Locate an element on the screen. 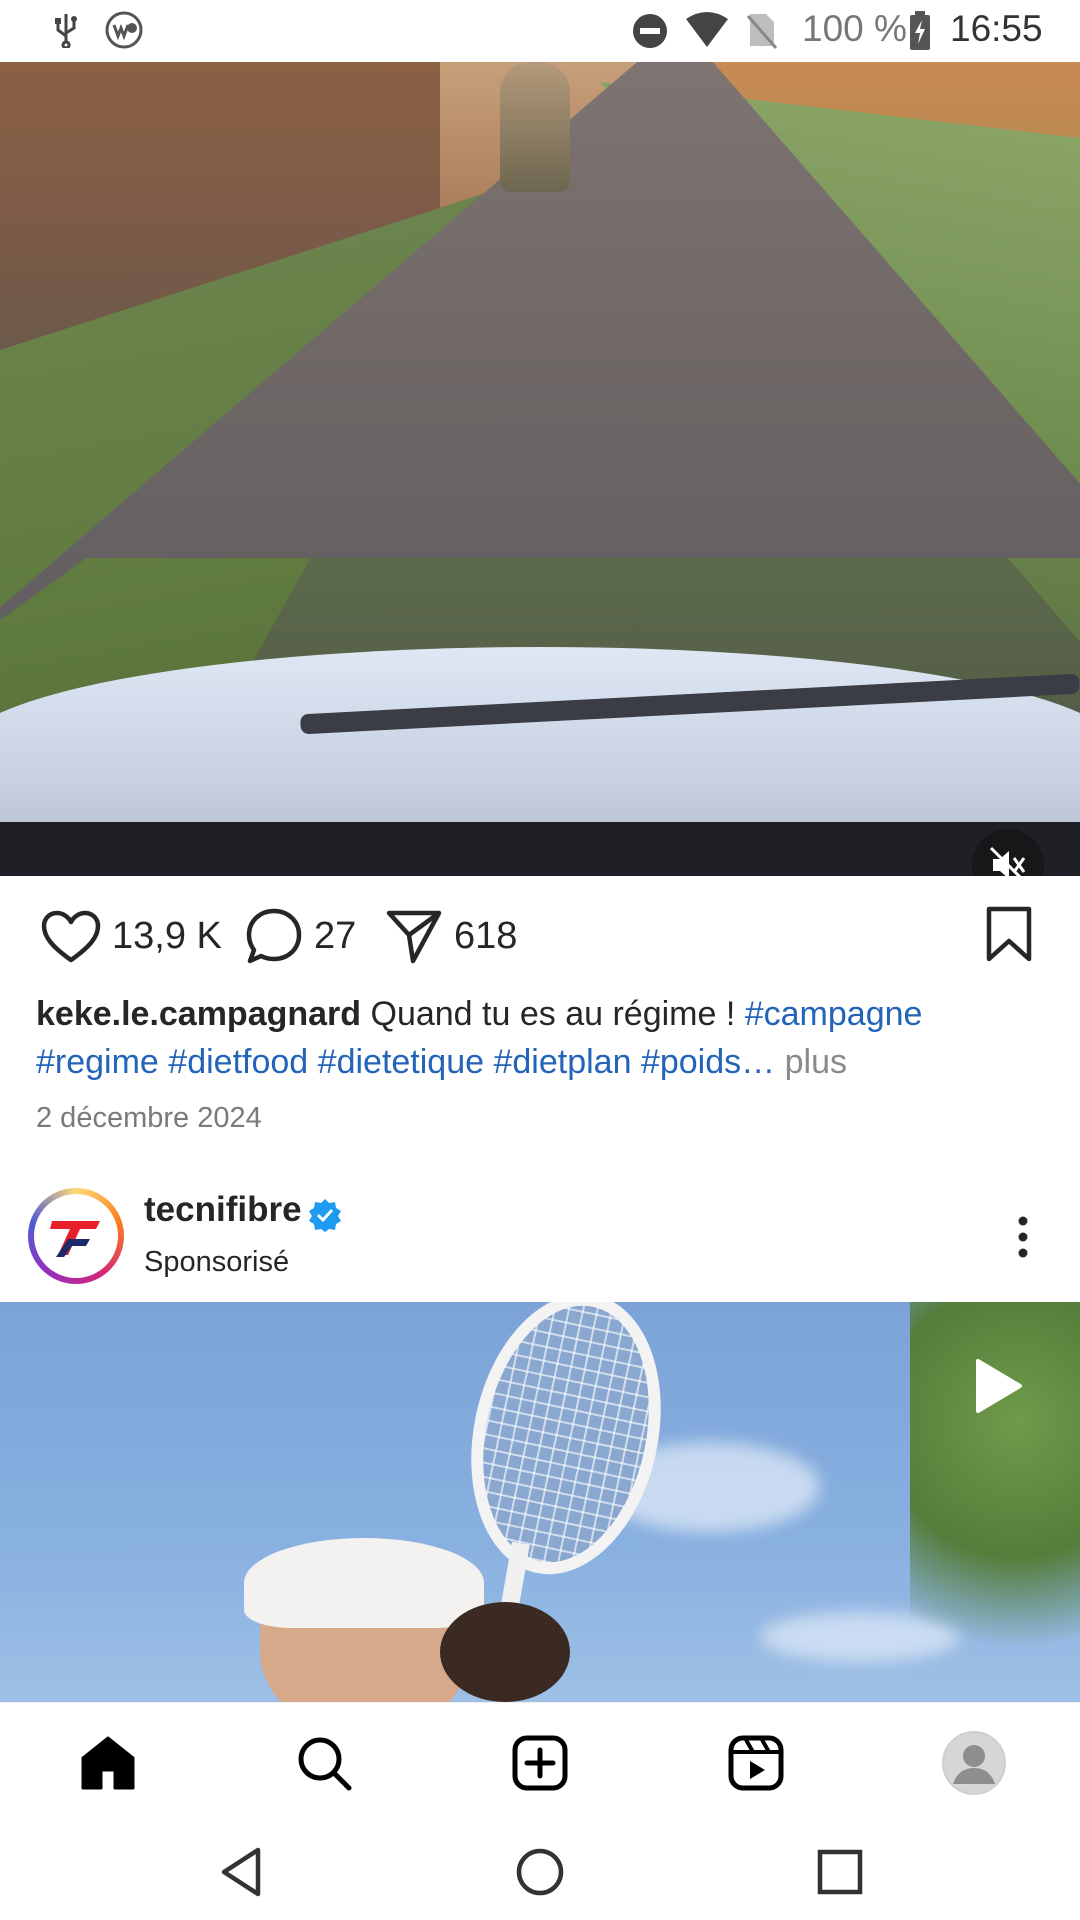 This screenshot has height=1920, width=1080. create-icon is located at coordinates (540, 1763).